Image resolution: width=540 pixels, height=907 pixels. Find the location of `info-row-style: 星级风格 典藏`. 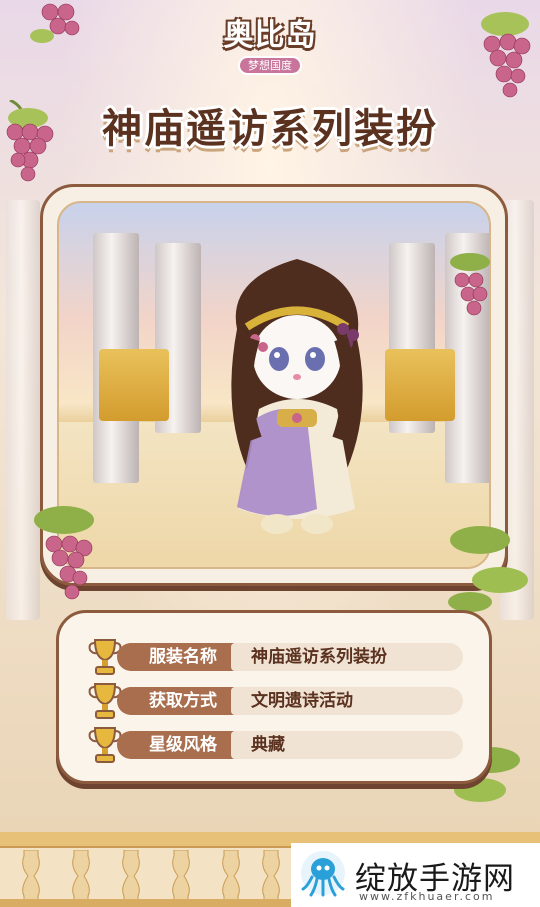

info-row-style: 星级风格 典藏 is located at coordinates (280, 745).